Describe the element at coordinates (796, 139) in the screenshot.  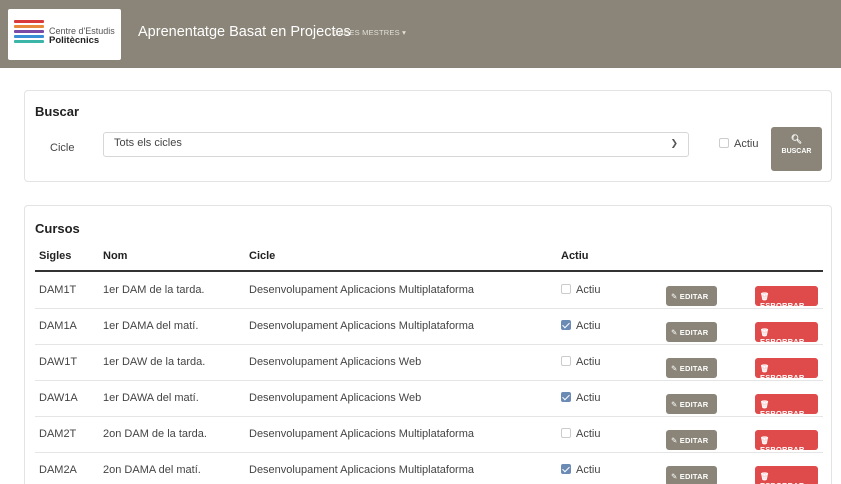
I see `search-icon: 🔍︎` at that location.